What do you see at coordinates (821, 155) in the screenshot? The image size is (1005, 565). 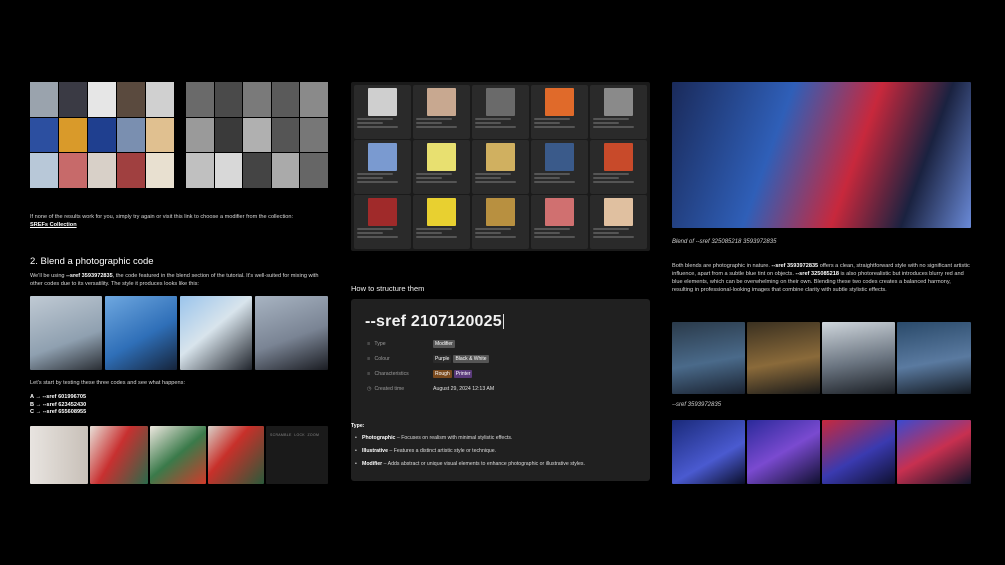 I see `blend-hero-photo` at bounding box center [821, 155].